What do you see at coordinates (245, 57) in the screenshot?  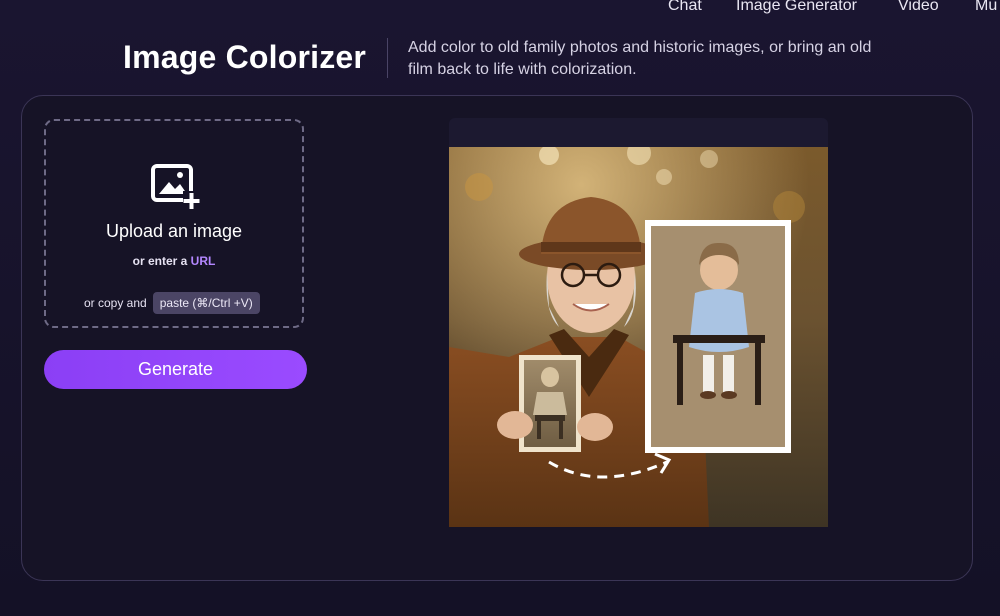 I see `page-title: Image Colorizer` at bounding box center [245, 57].